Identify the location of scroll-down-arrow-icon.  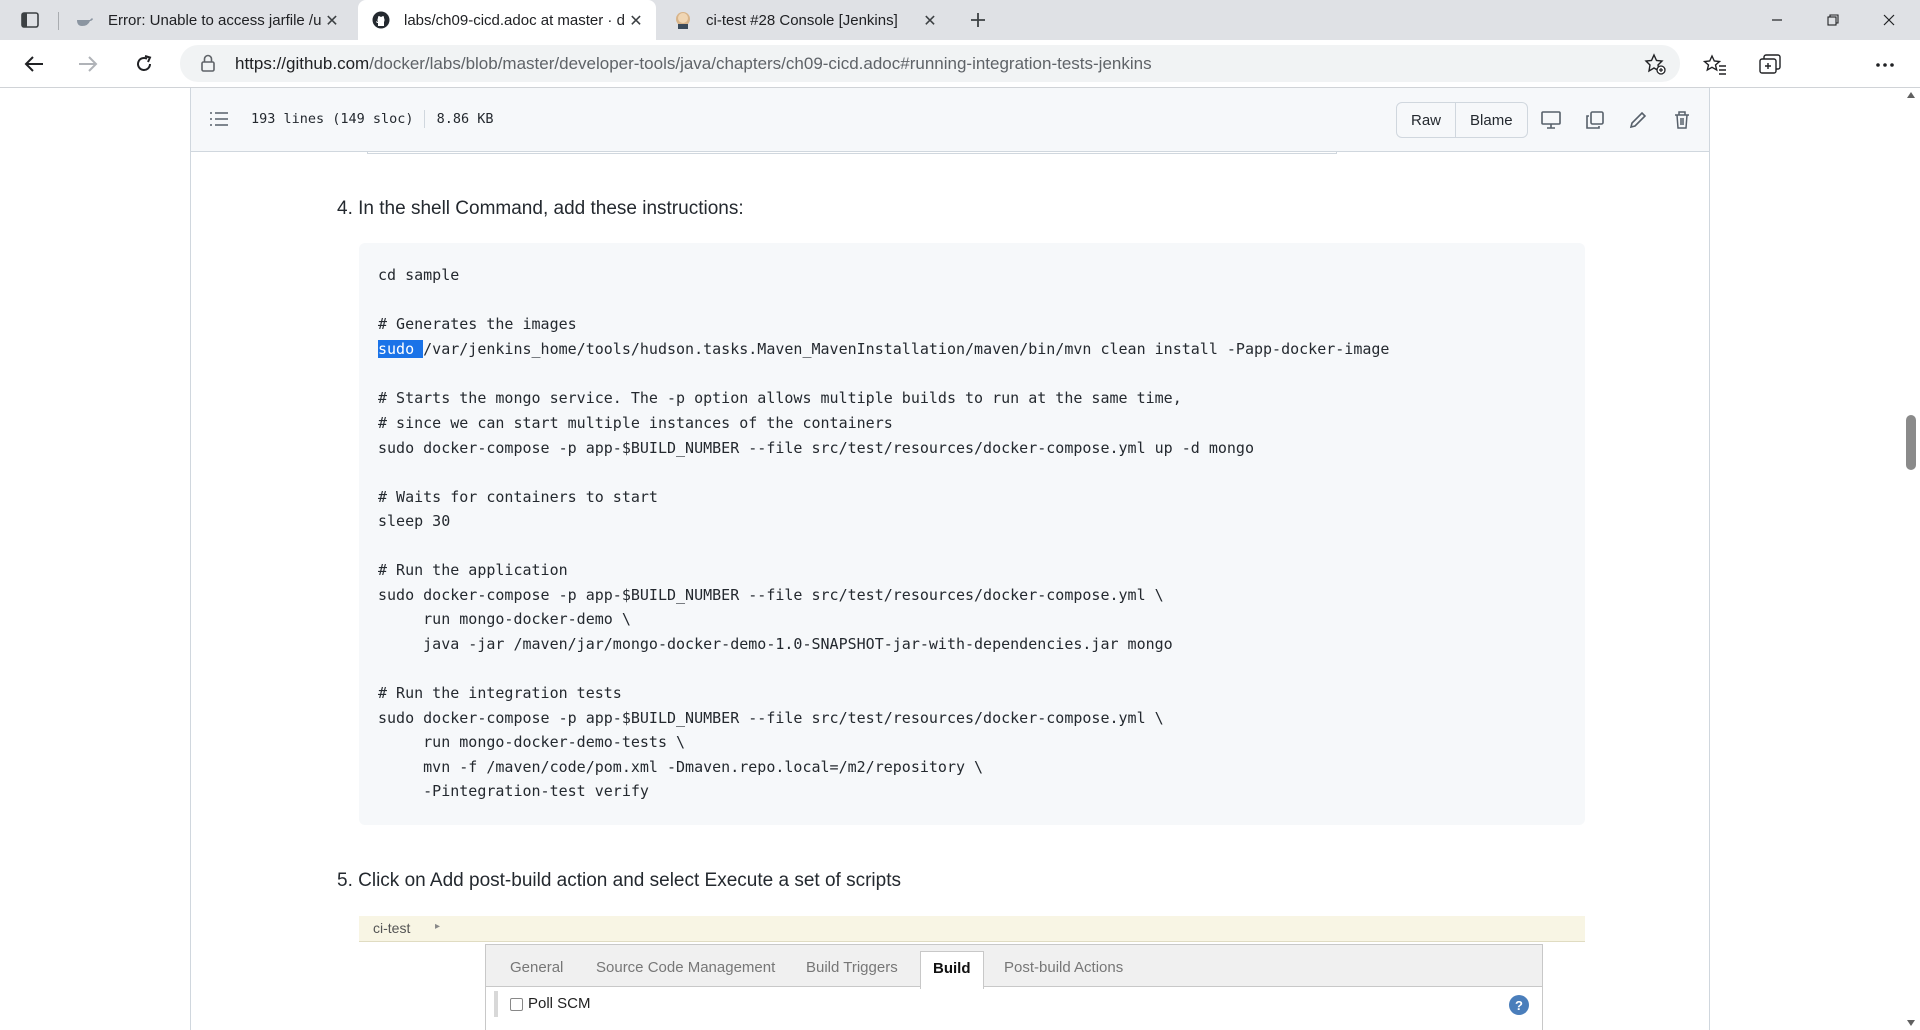
(1911, 1023).